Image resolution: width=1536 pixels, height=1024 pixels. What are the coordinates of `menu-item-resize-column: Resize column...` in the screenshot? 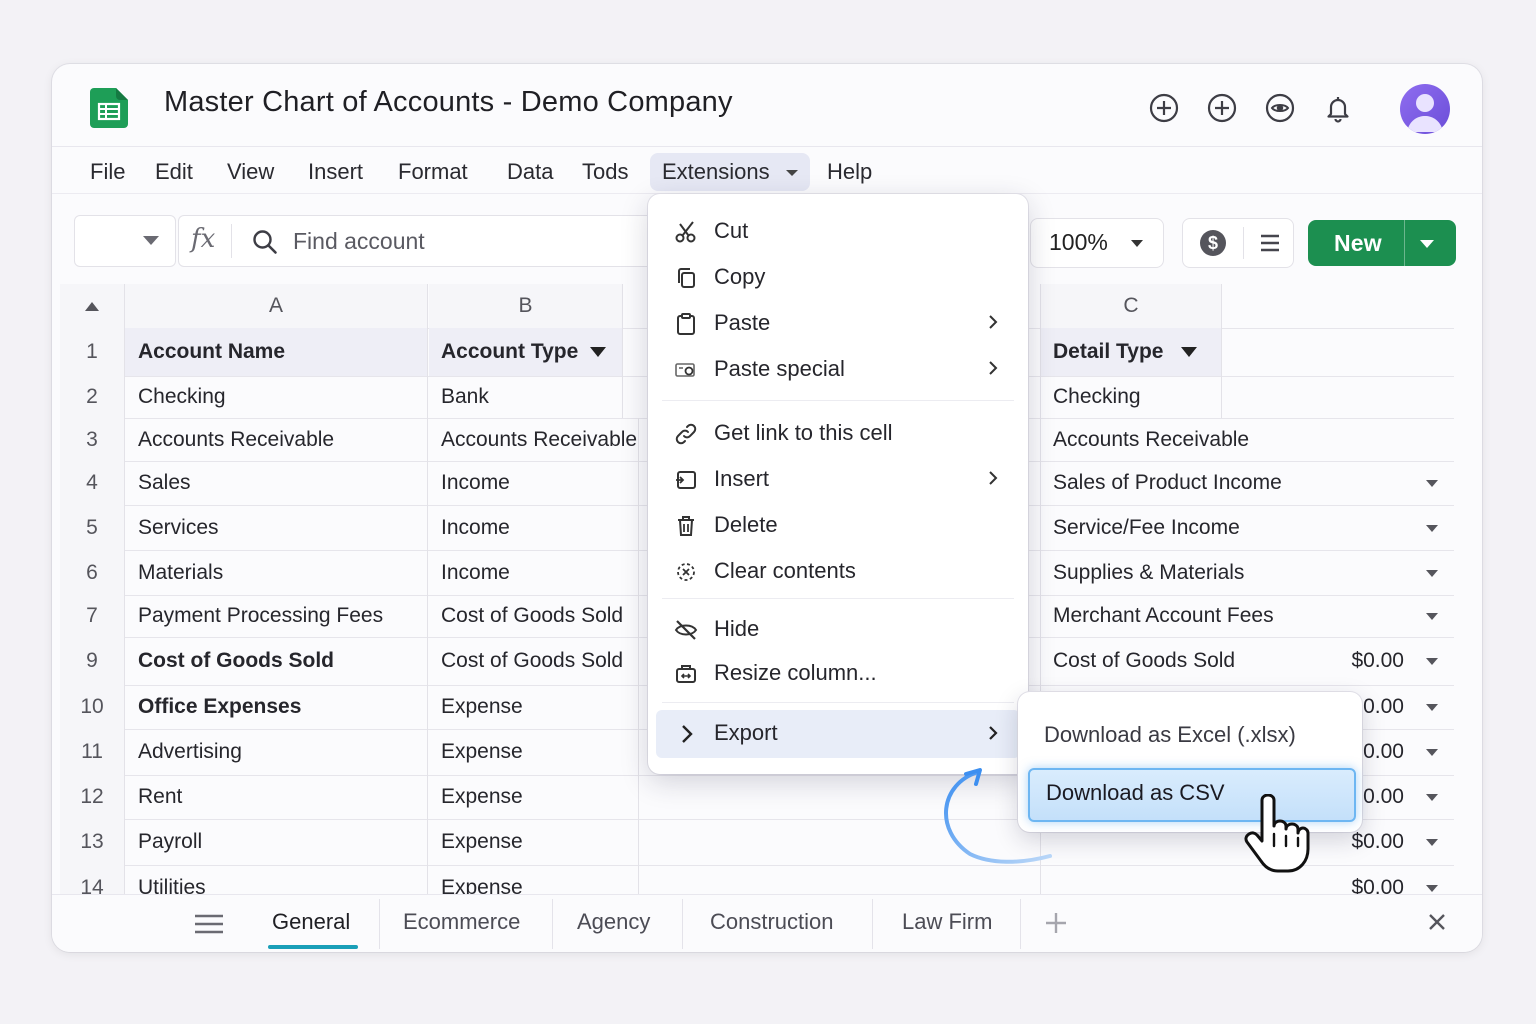 It's located at (838, 673).